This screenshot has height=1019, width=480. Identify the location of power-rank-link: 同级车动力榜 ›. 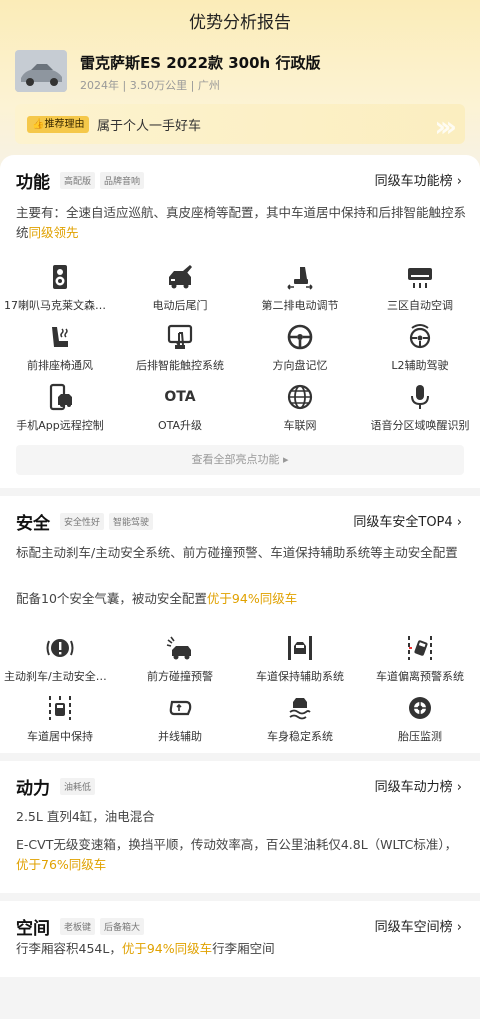
(418, 785).